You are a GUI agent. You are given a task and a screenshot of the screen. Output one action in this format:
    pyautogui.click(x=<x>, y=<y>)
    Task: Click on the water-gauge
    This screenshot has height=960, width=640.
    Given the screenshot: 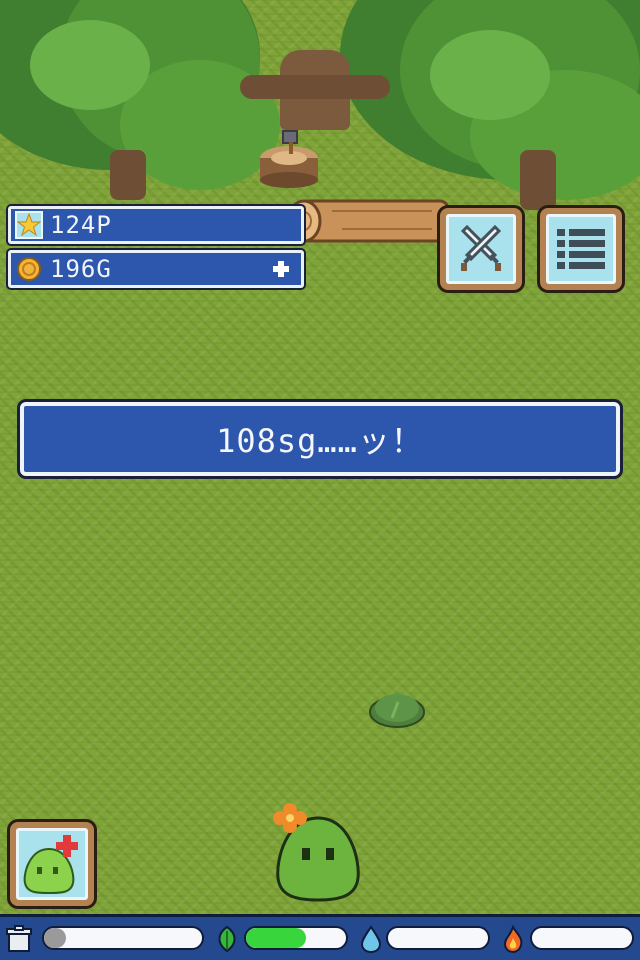 What is the action you would take?
    pyautogui.click(x=438, y=938)
    